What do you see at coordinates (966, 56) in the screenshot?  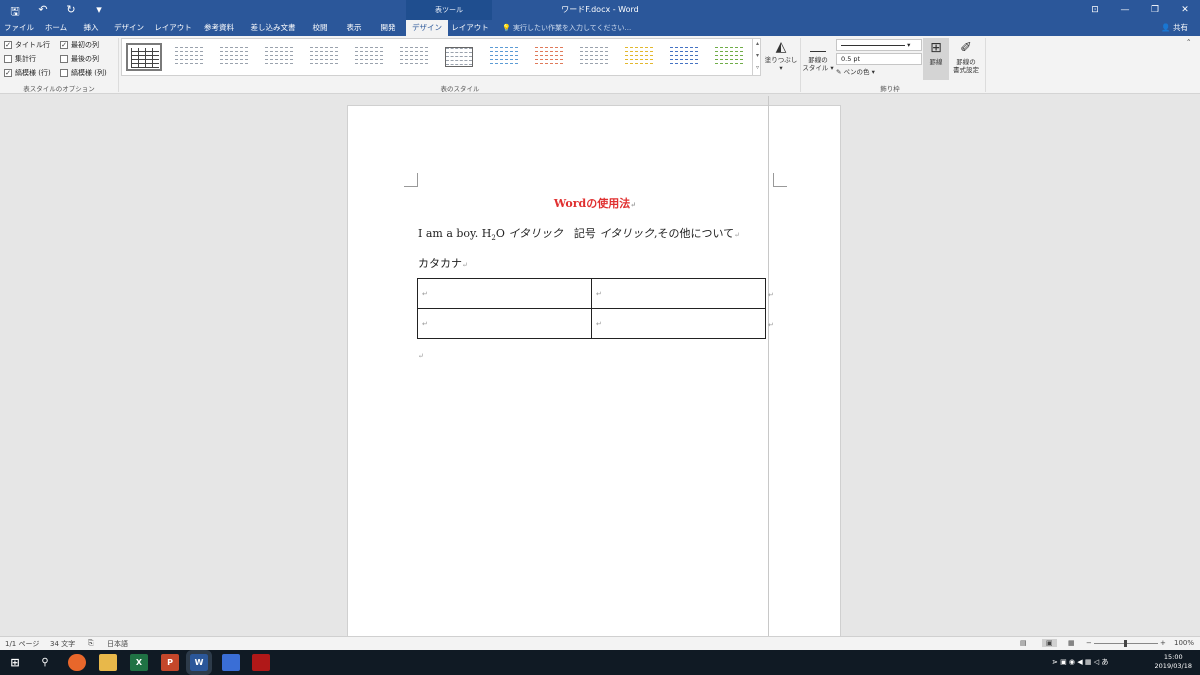 I see `border-painter-button: ✐ 罫線の 書式設定` at bounding box center [966, 56].